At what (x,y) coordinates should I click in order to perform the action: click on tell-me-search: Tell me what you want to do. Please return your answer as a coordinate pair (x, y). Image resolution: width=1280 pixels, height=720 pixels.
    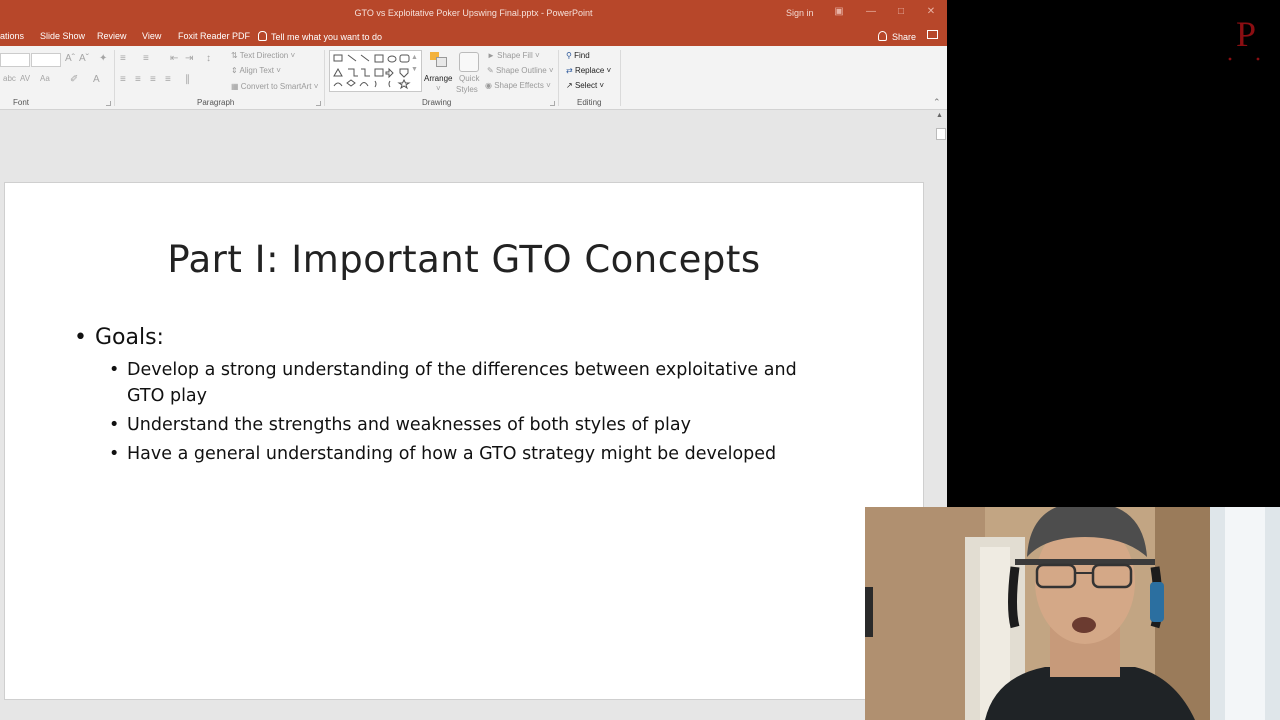
    Looking at the image, I should click on (320, 36).